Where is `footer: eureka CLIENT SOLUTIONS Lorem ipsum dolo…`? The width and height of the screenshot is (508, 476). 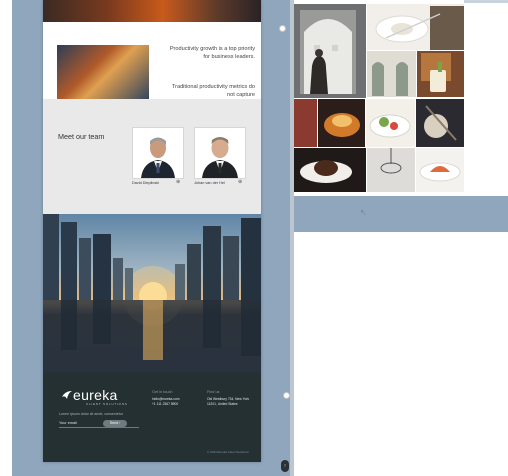 footer: eureka CLIENT SOLUTIONS Lorem ipsum dolo… is located at coordinates (152, 417).